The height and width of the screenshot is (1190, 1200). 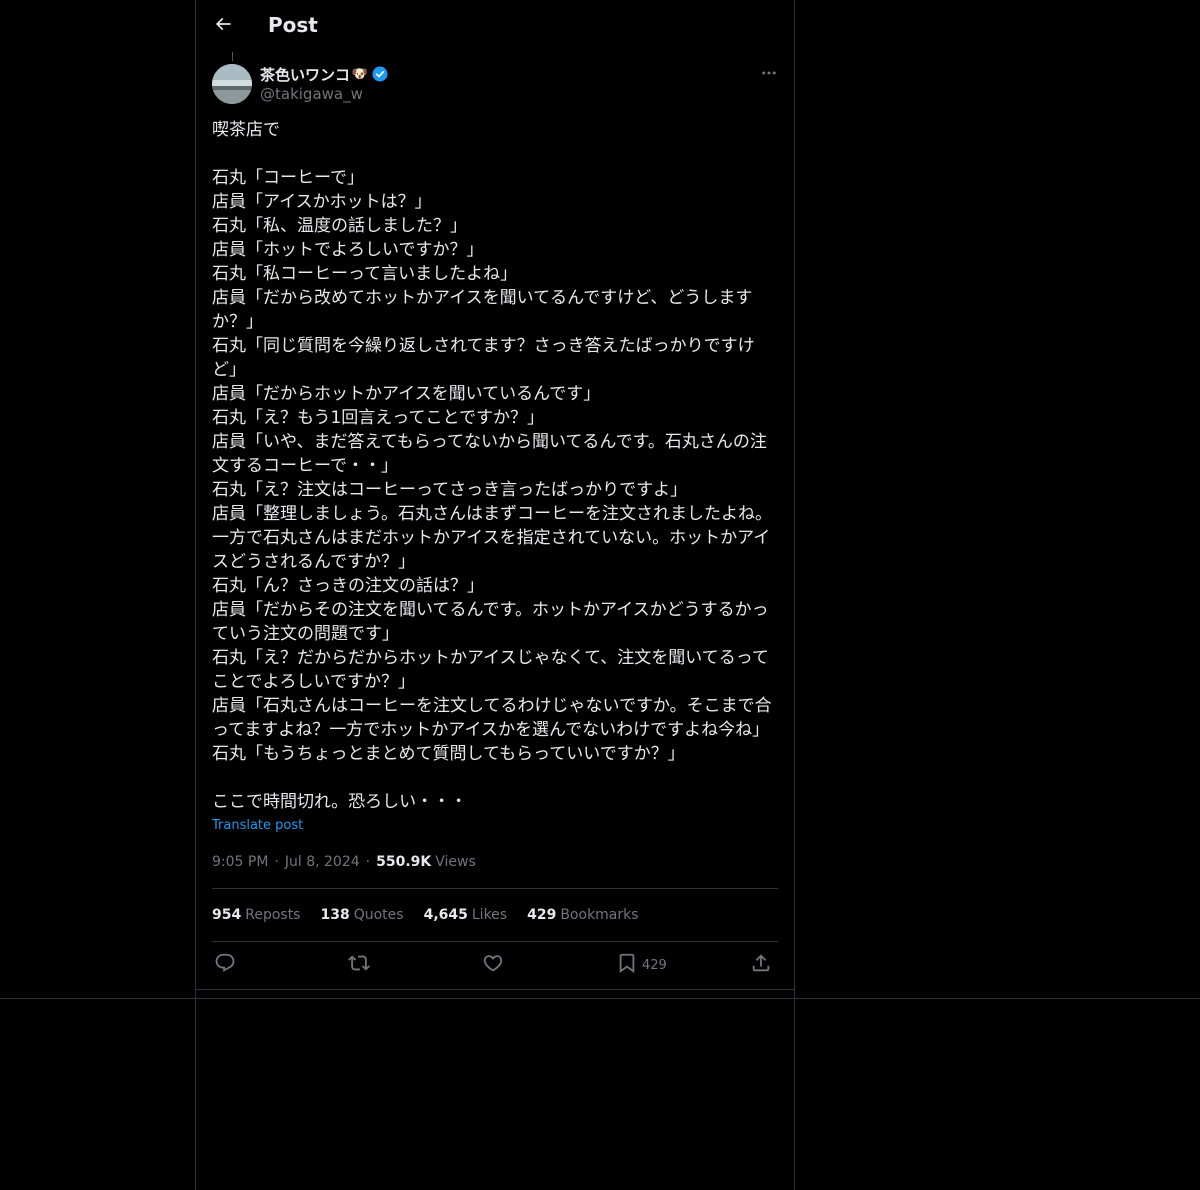 I want to click on bookmark-count: 429, so click(x=654, y=965).